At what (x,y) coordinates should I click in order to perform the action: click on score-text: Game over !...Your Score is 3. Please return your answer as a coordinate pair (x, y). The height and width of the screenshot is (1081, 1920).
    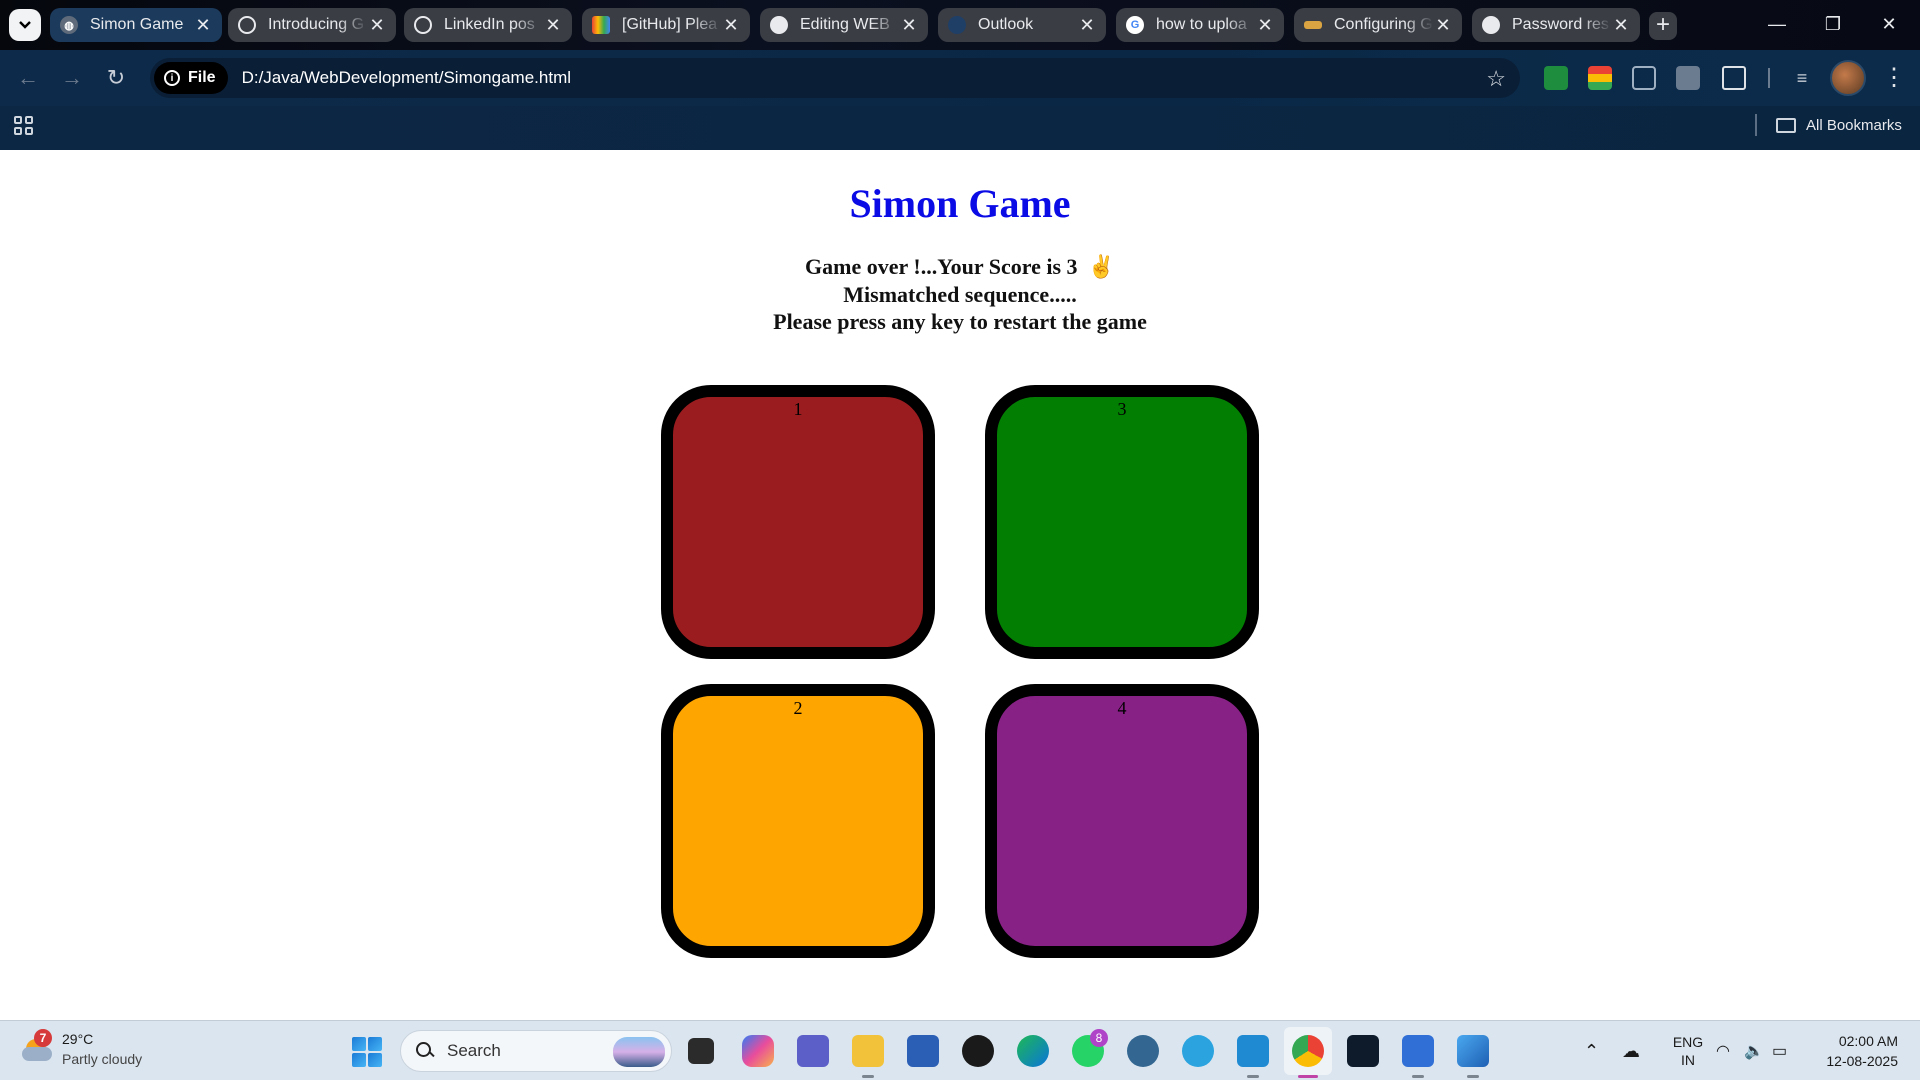
    Looking at the image, I should click on (941, 266).